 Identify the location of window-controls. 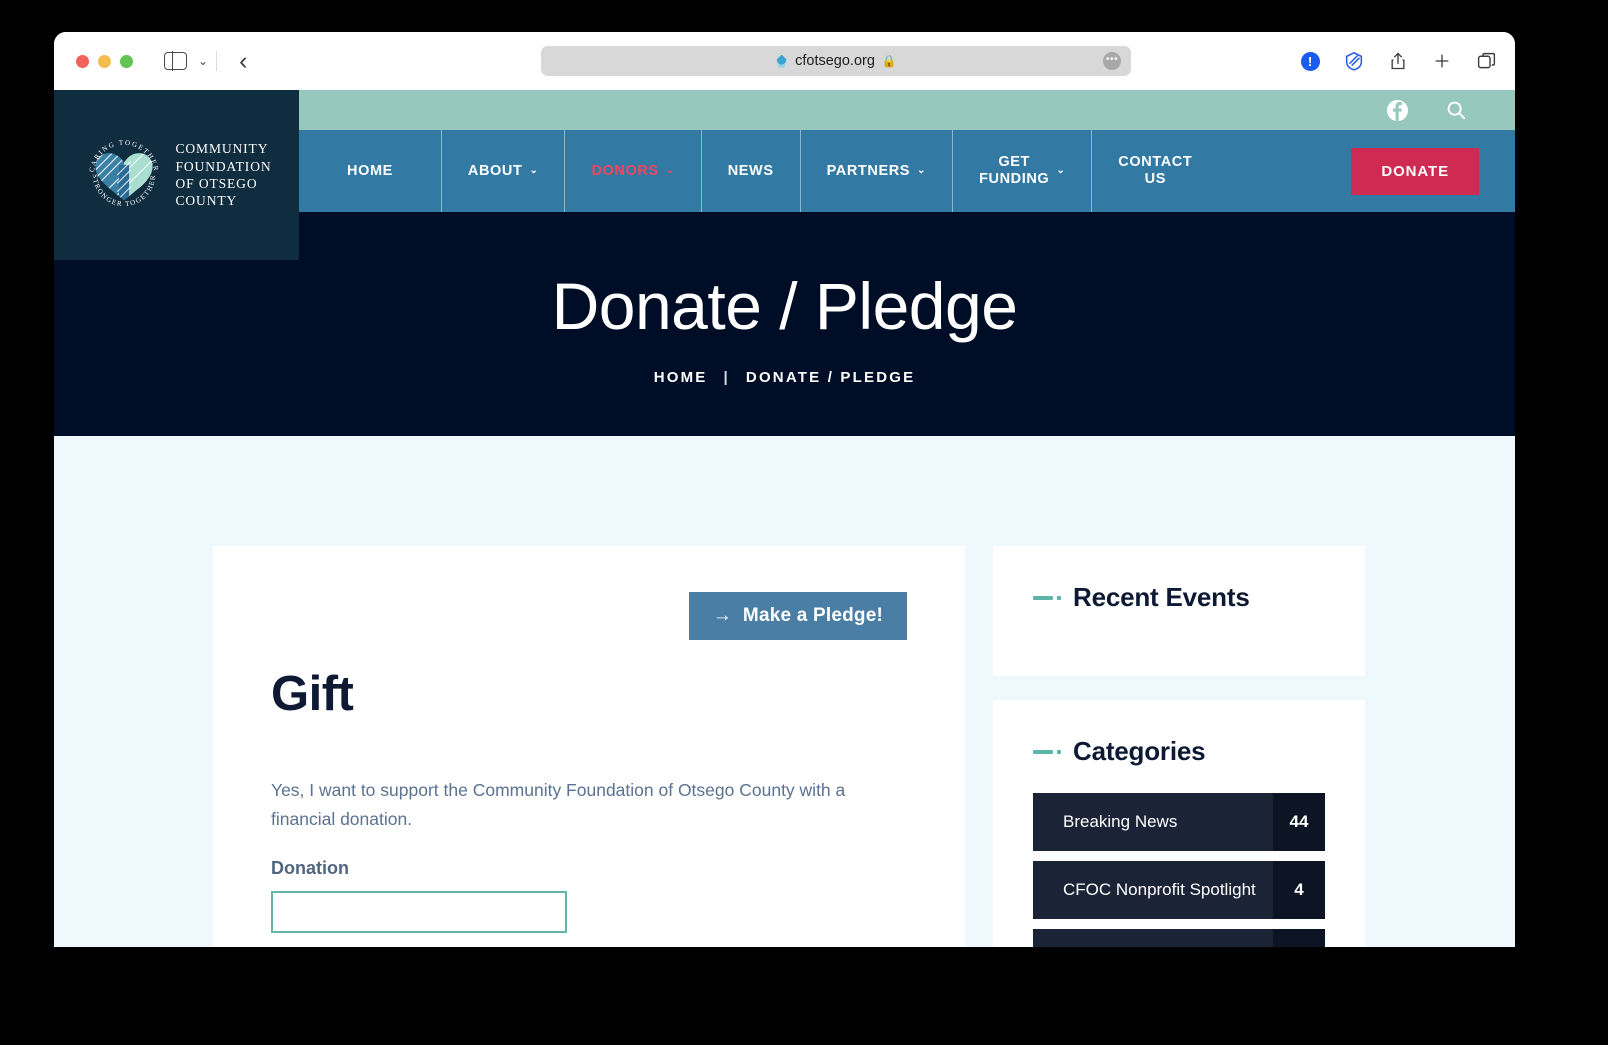
(104, 61).